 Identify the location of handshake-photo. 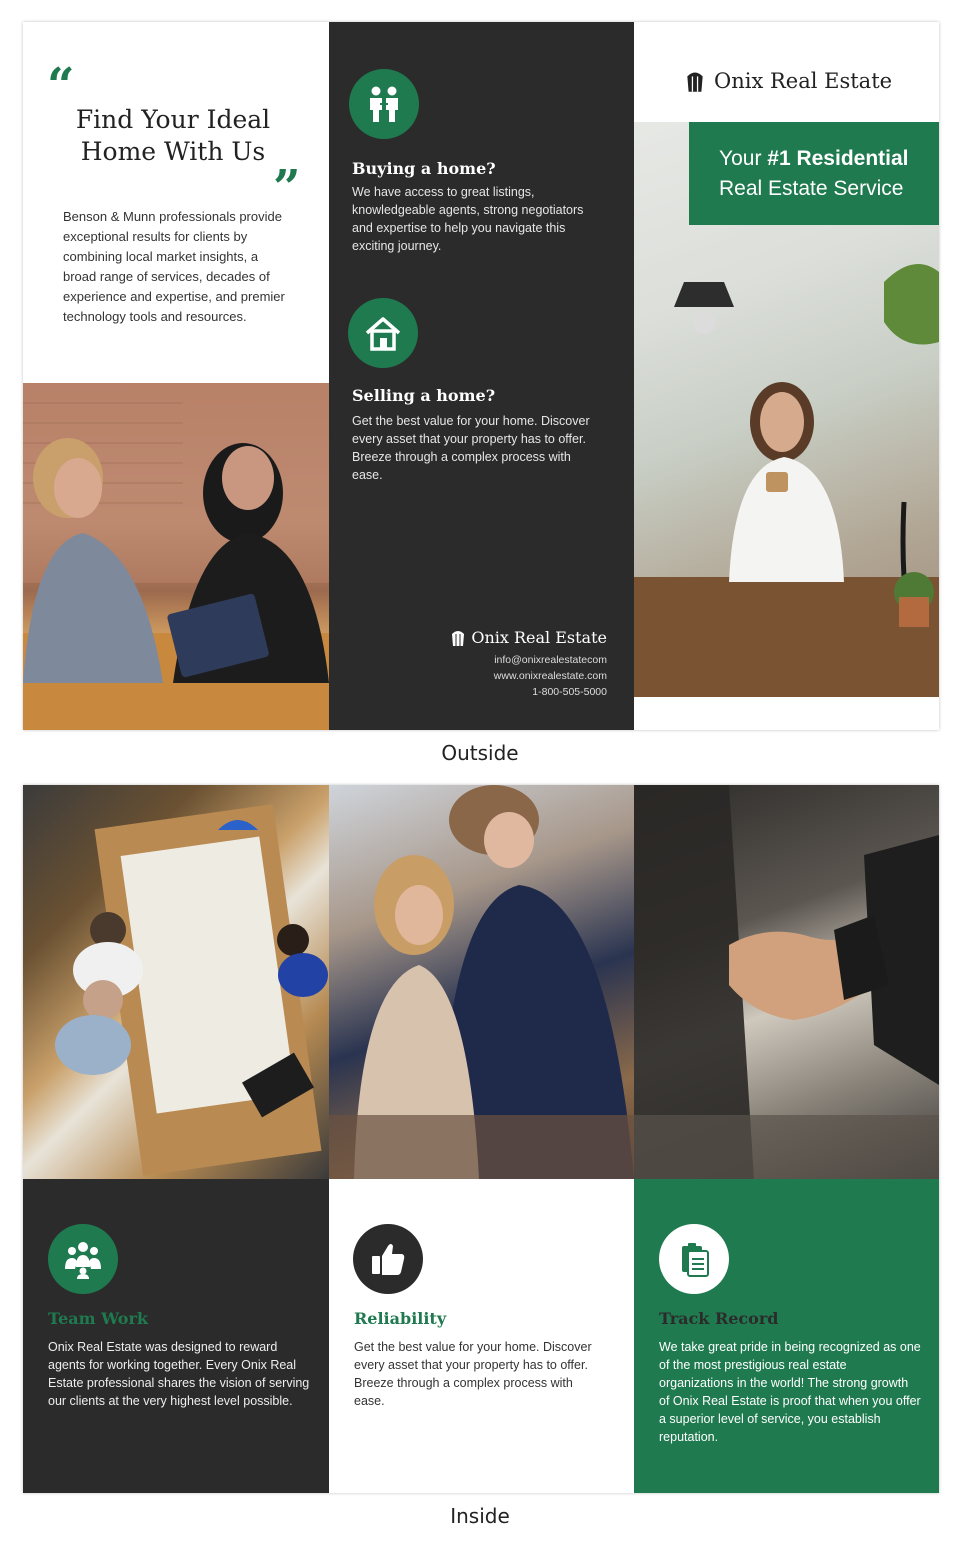
(786, 982).